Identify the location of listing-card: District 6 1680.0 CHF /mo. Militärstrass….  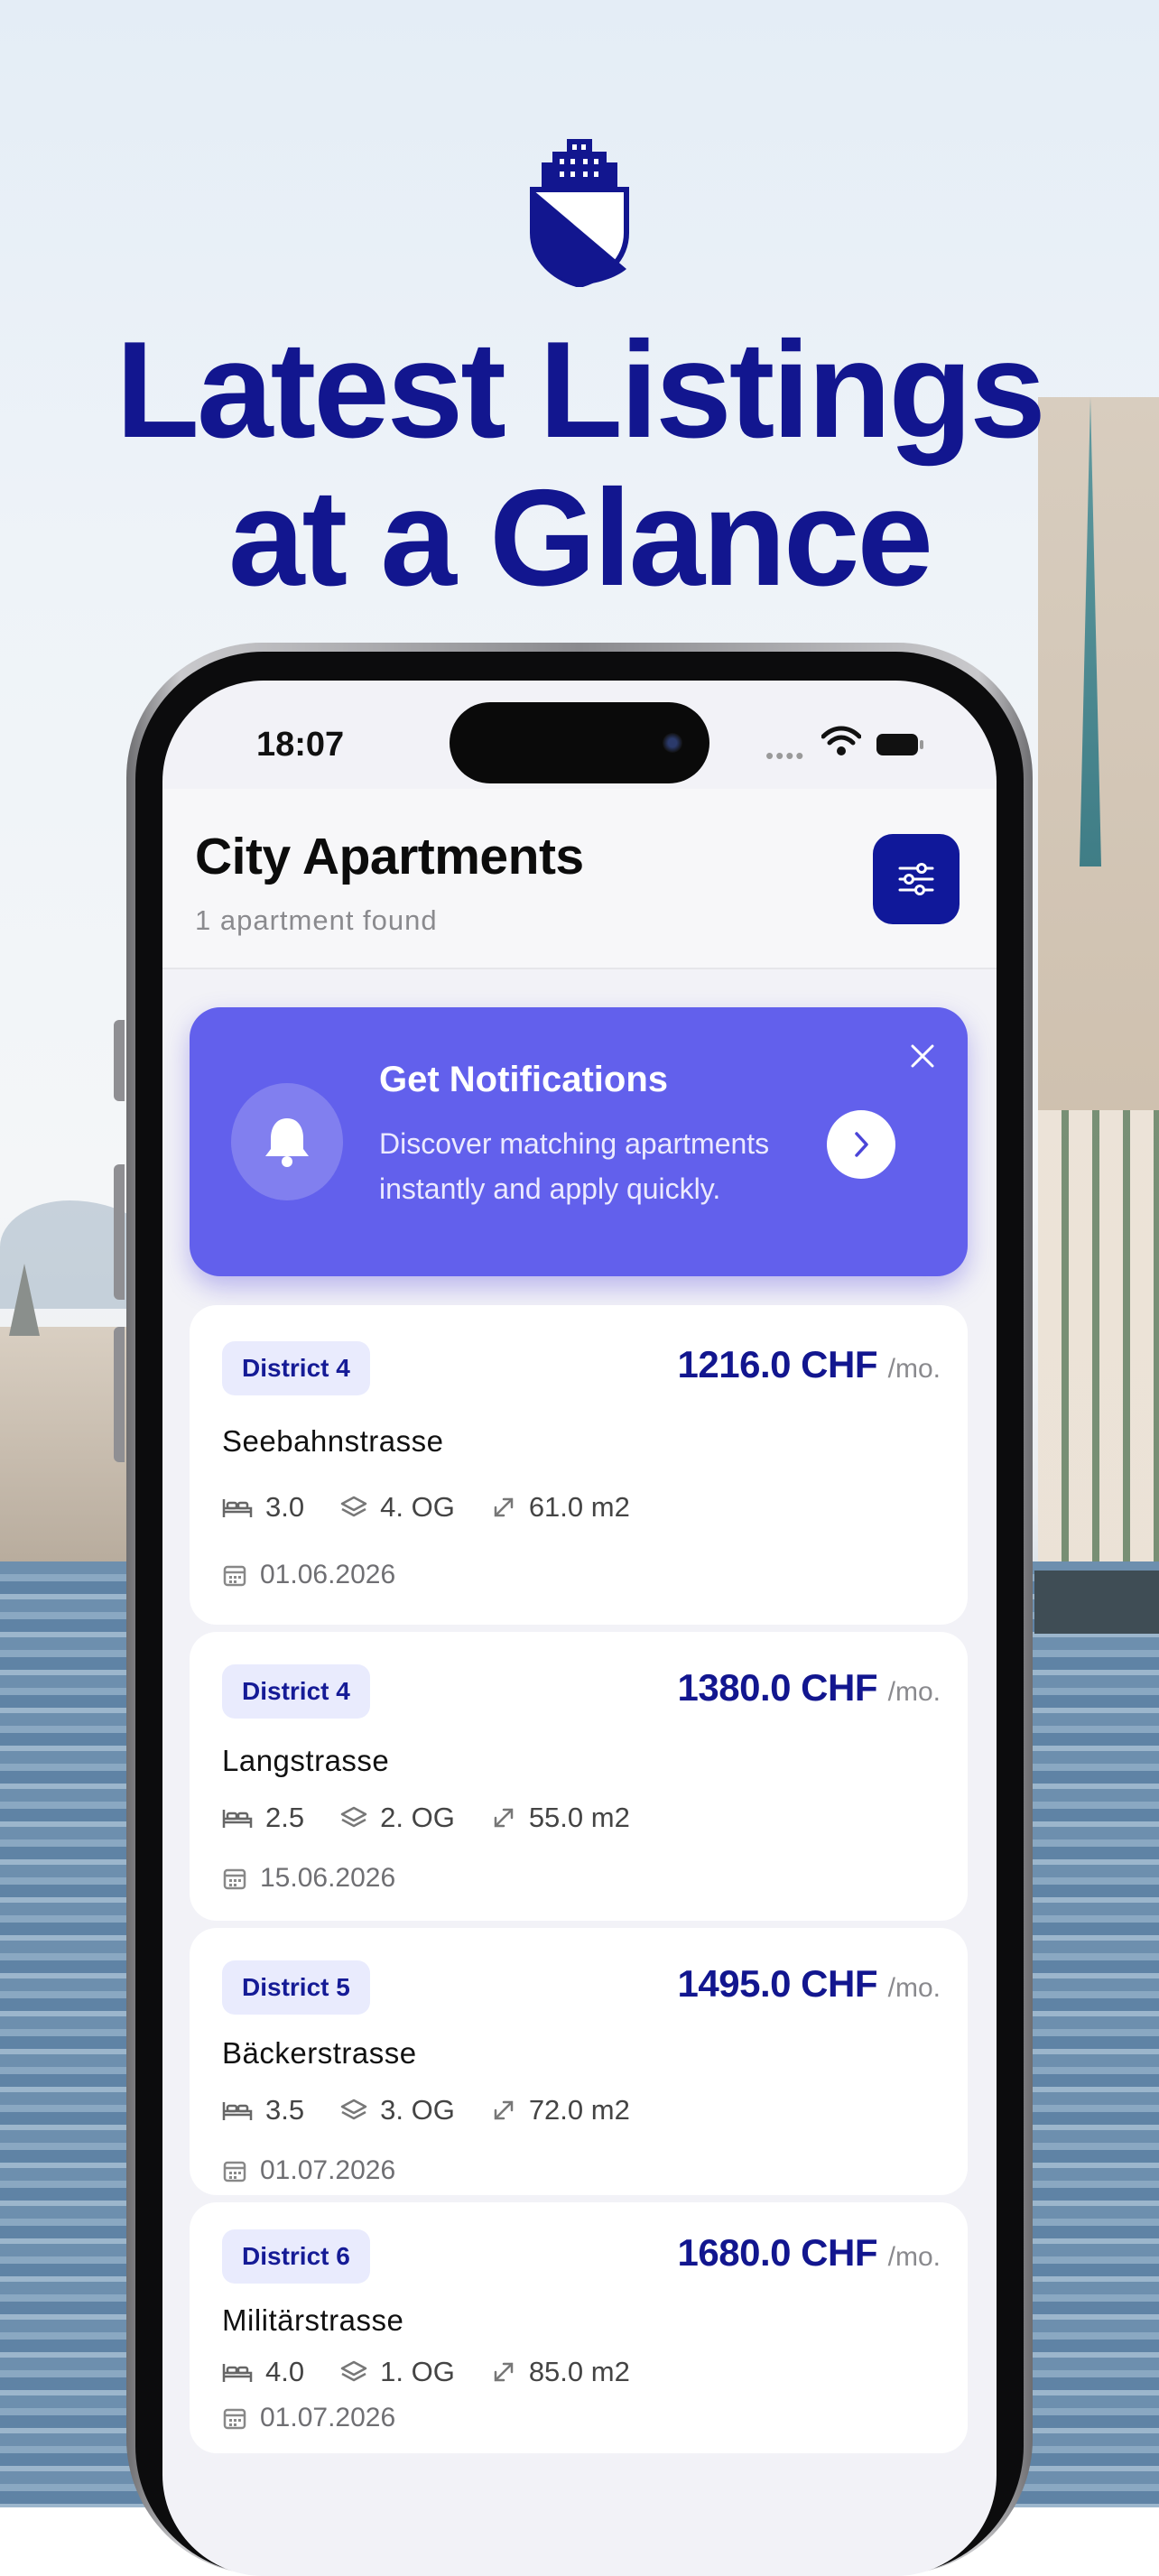
(579, 2327).